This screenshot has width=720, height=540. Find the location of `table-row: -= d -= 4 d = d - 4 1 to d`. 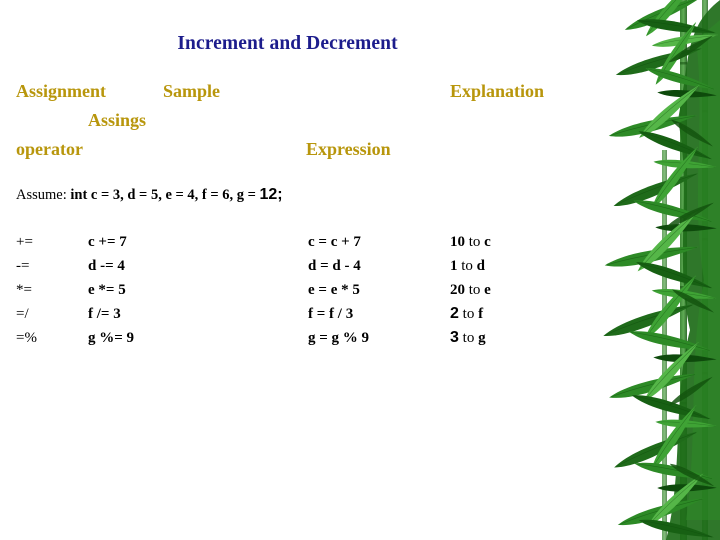

table-row: -= d -= 4 d = d - 4 1 to d is located at coordinates (287, 268).